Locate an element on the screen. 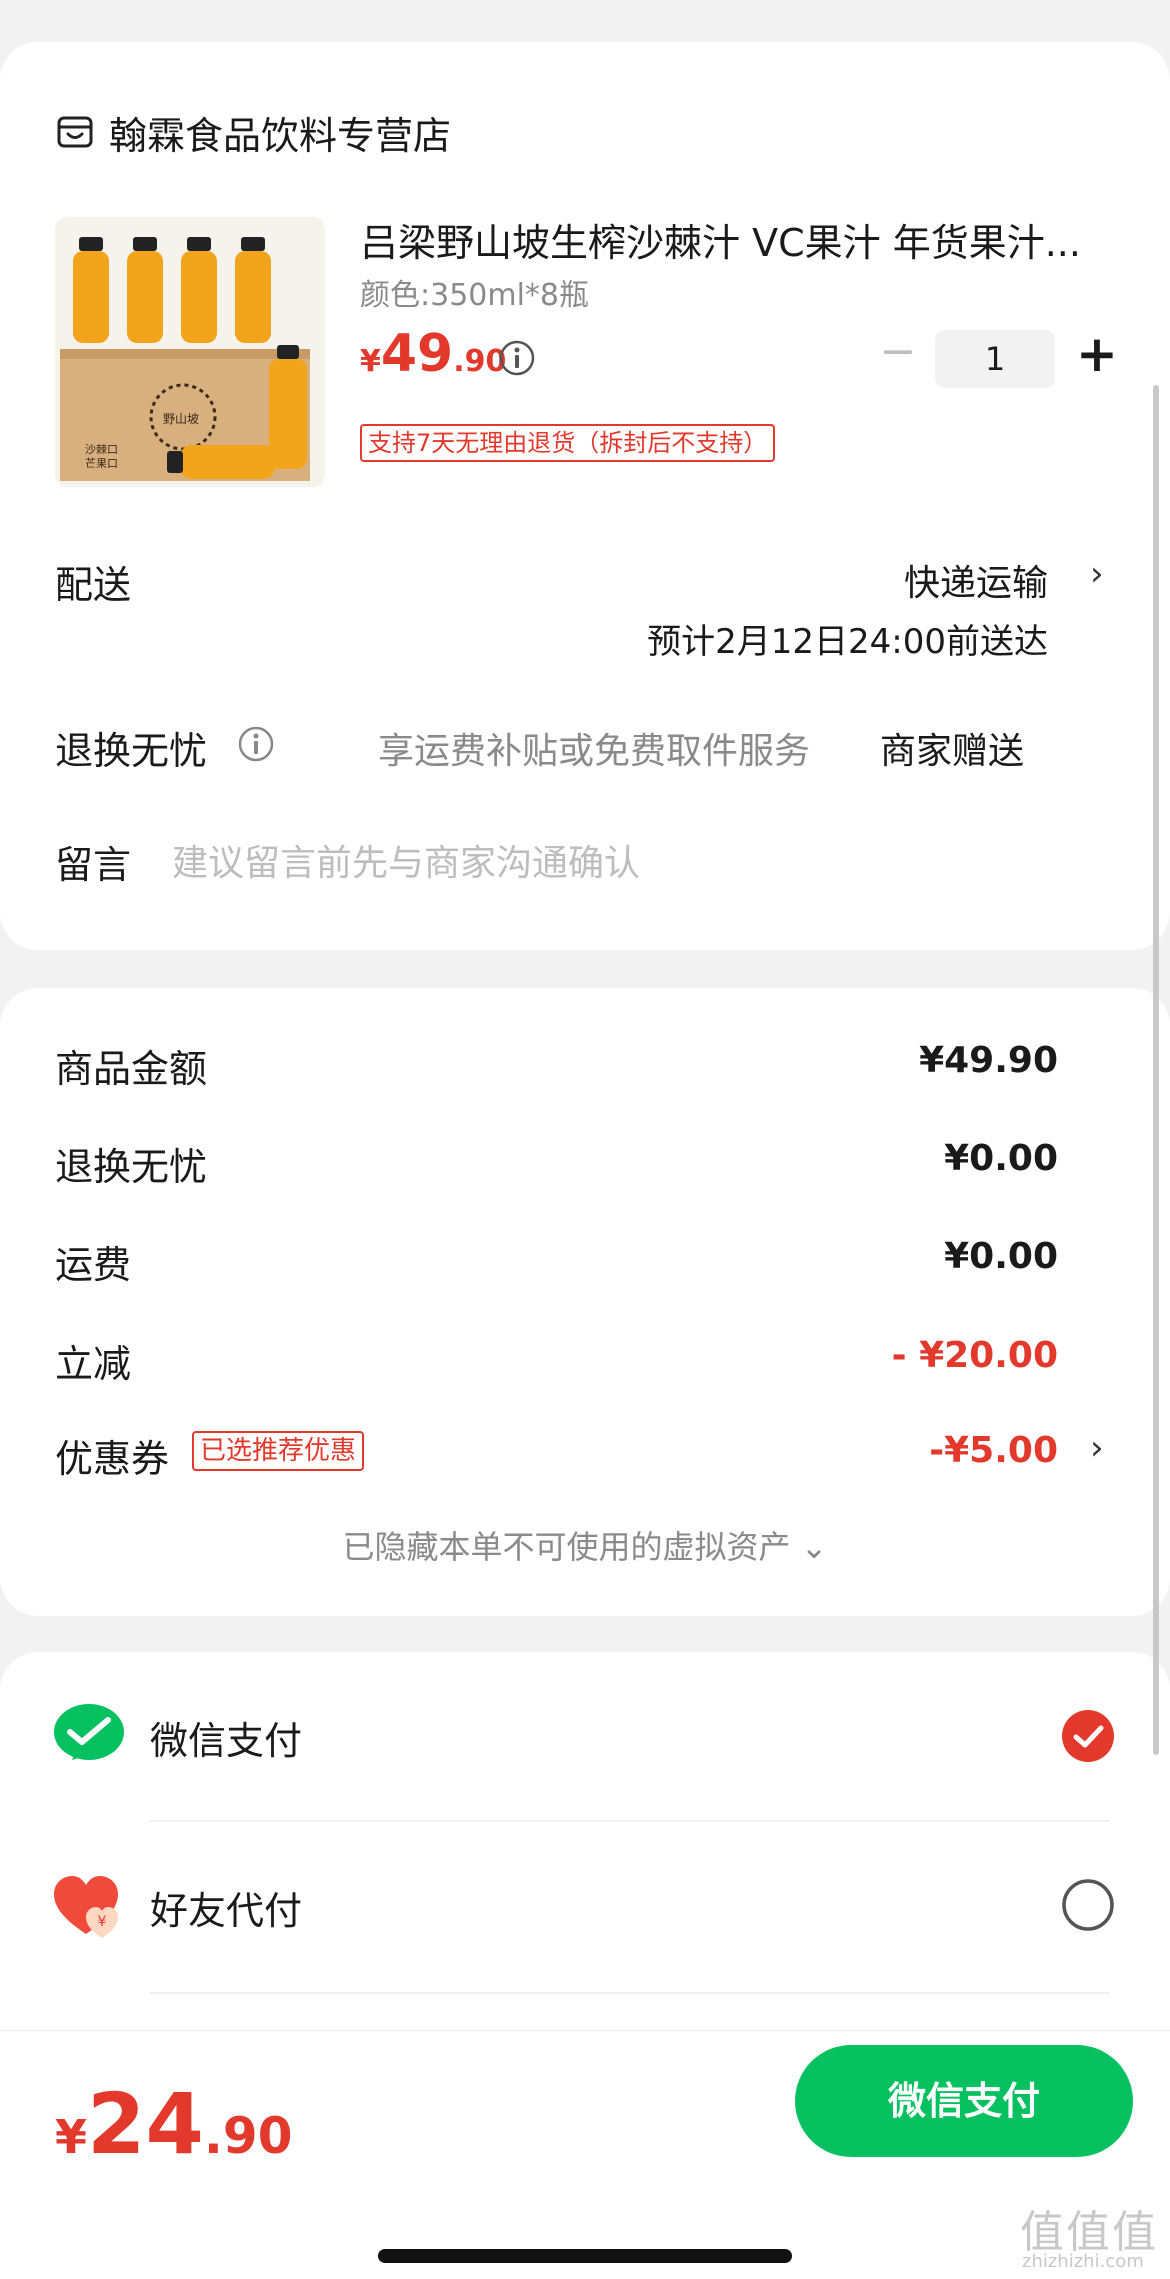 The image size is (1170, 2279). worry-free-value: 商家赠送 is located at coordinates (952, 751).